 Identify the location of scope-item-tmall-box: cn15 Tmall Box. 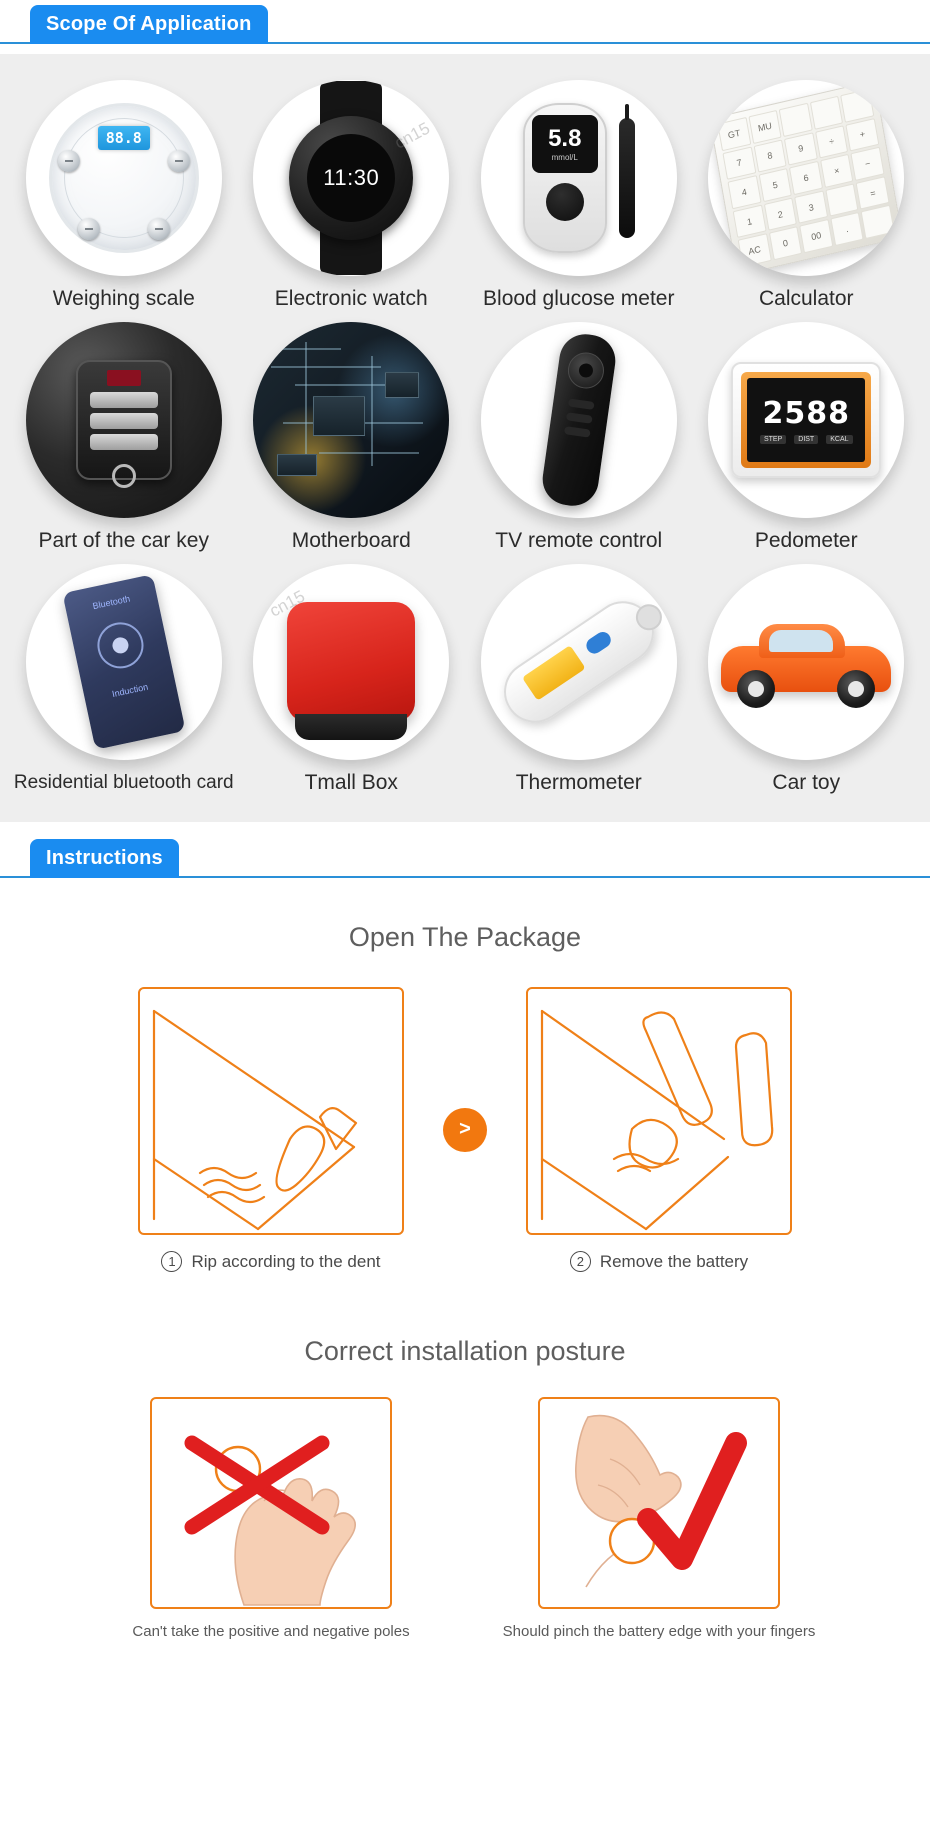
(352, 680).